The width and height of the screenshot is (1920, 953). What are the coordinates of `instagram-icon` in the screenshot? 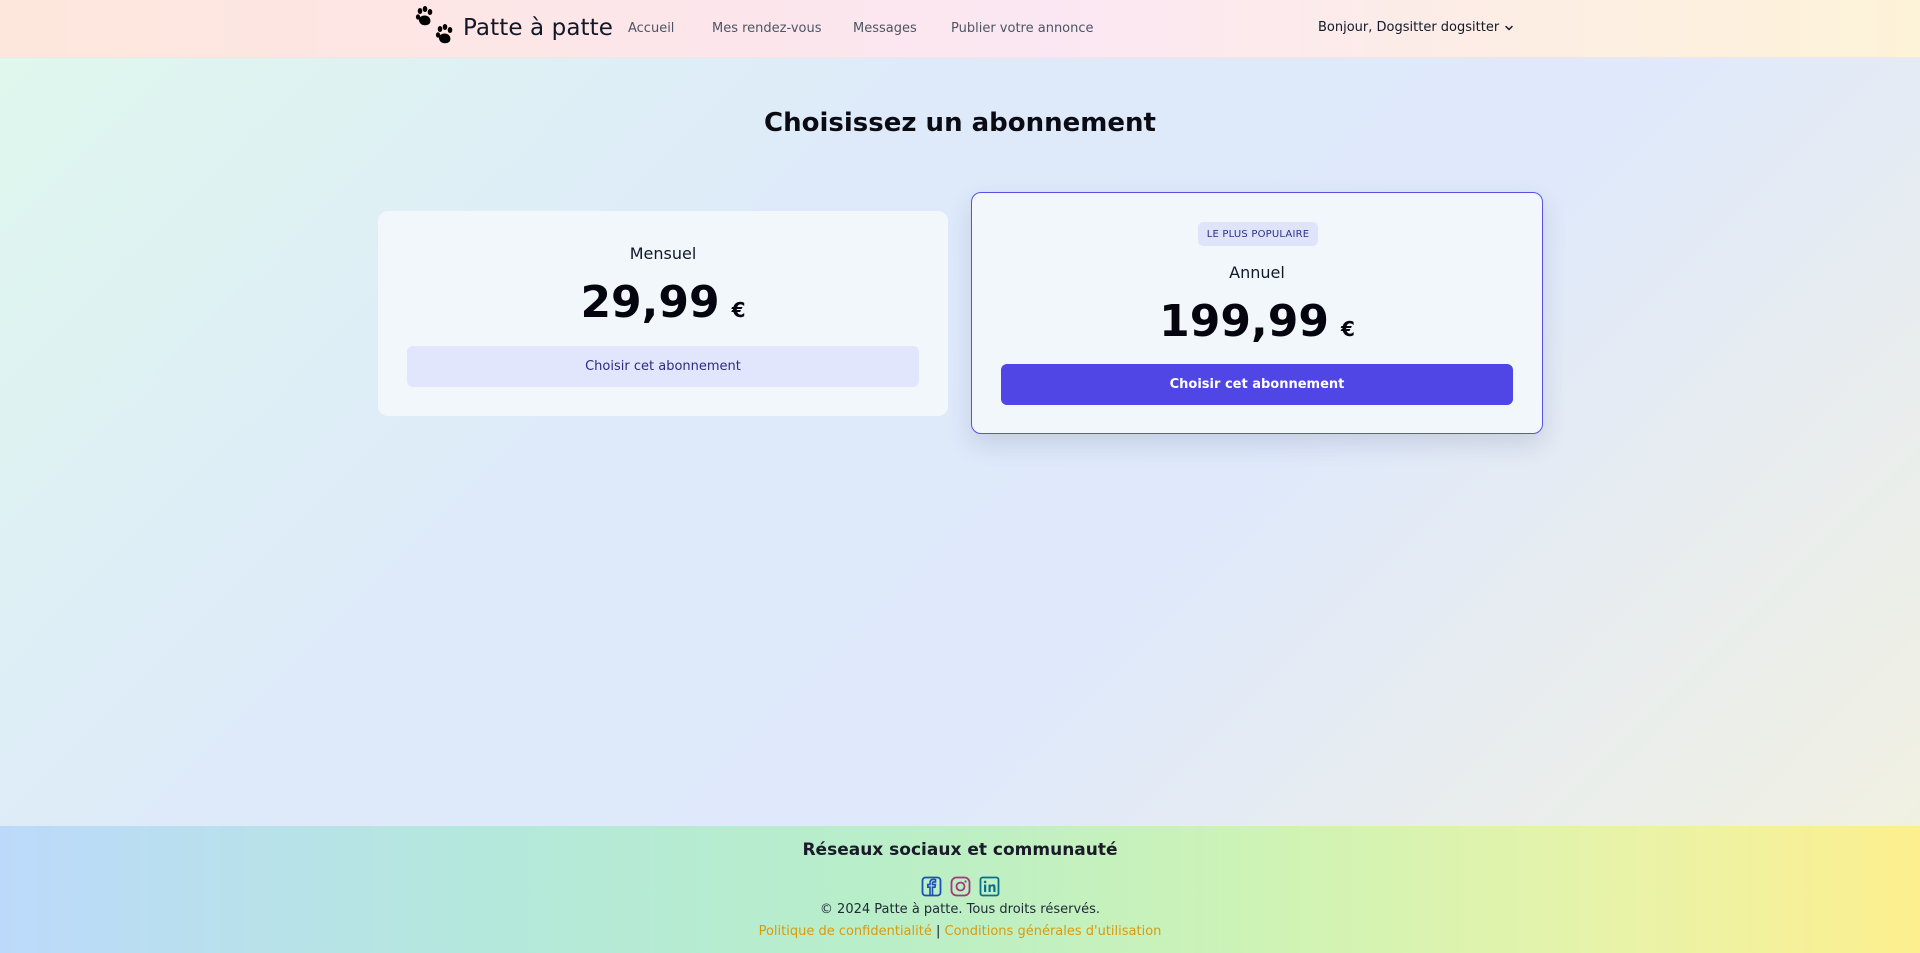 It's located at (960, 886).